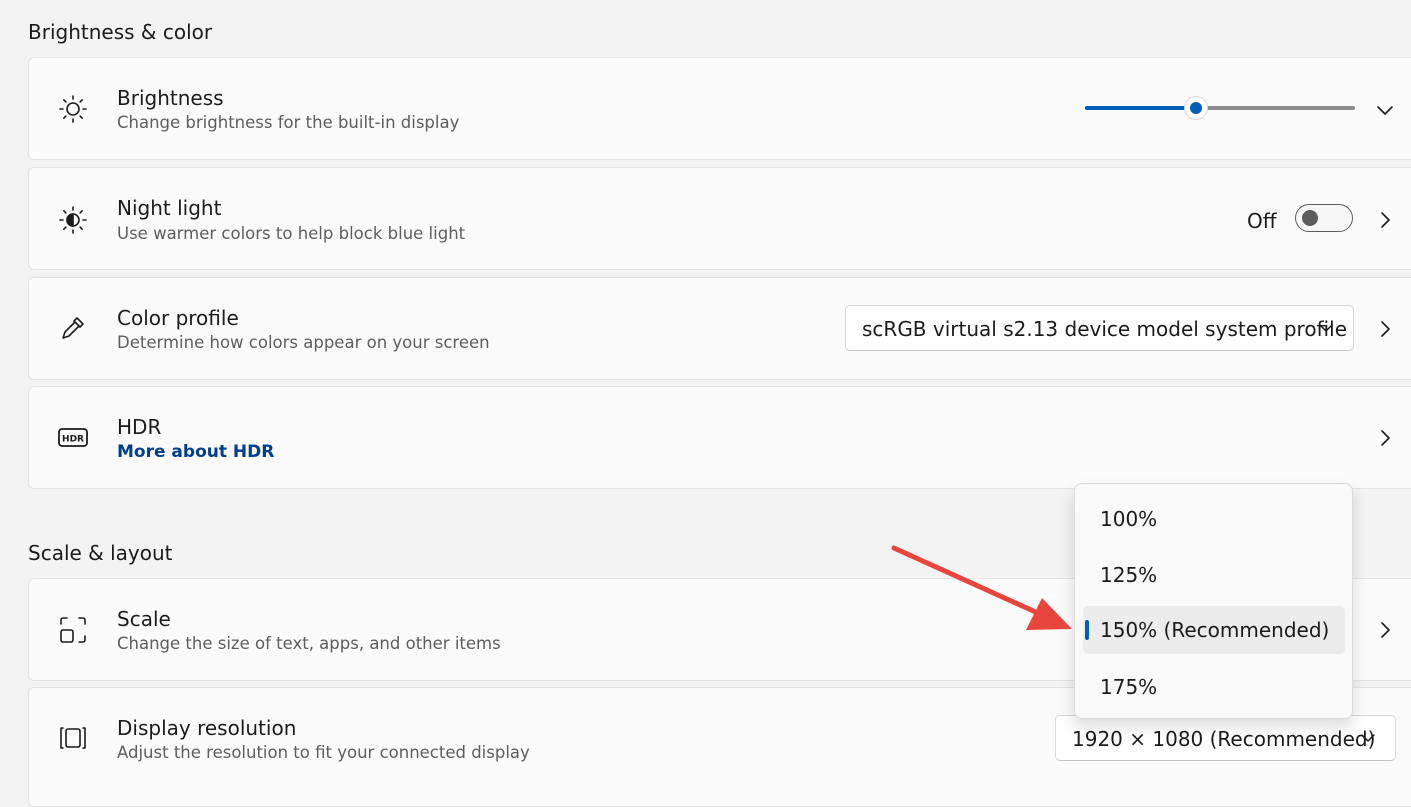  I want to click on resolution-icon, so click(73, 738).